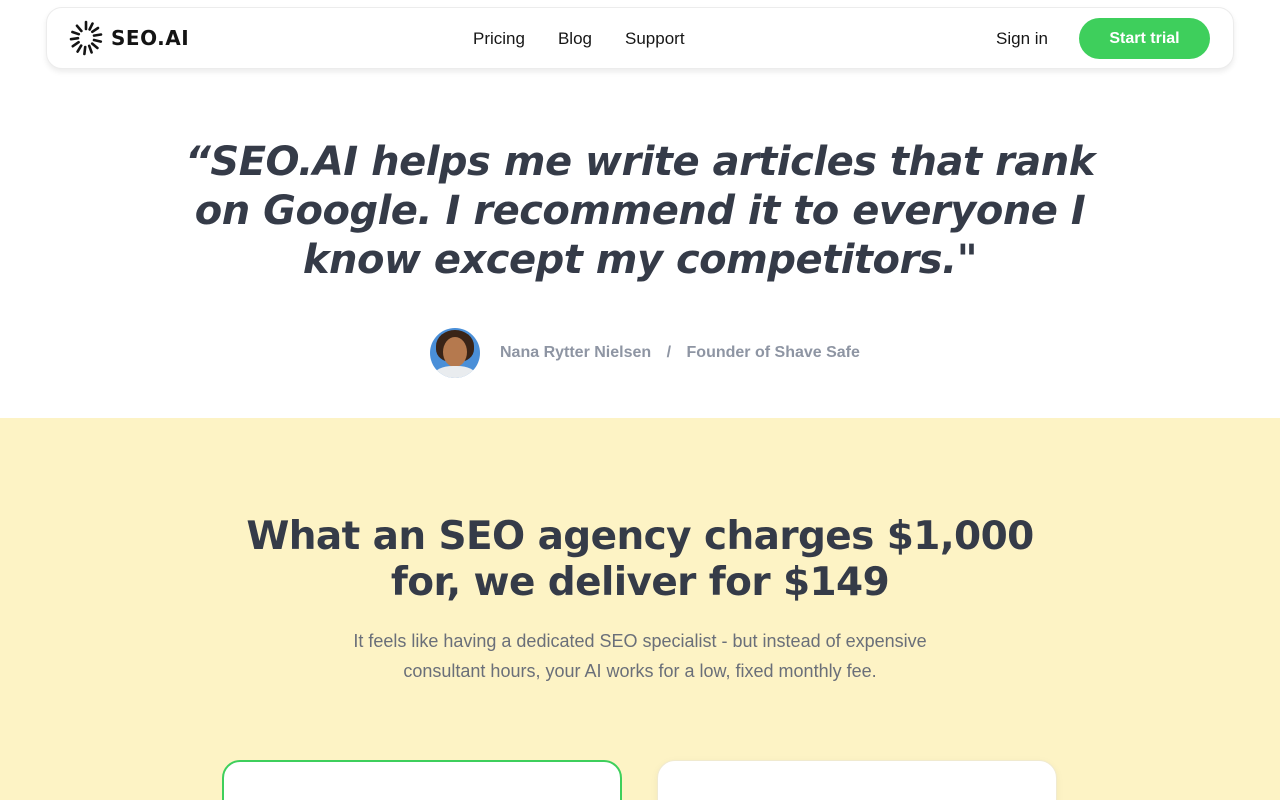  Describe the element at coordinates (422, 780) in the screenshot. I see `pricing-card-highlighted` at that location.